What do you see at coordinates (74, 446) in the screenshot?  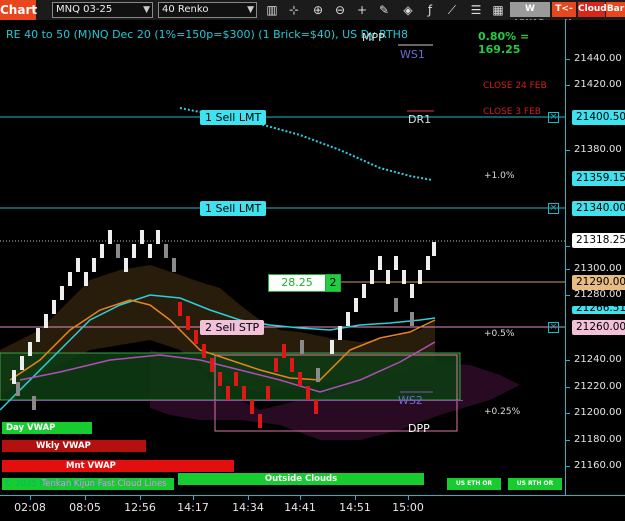 I see `wkly-vwap-bar: Wkly VWAP` at bounding box center [74, 446].